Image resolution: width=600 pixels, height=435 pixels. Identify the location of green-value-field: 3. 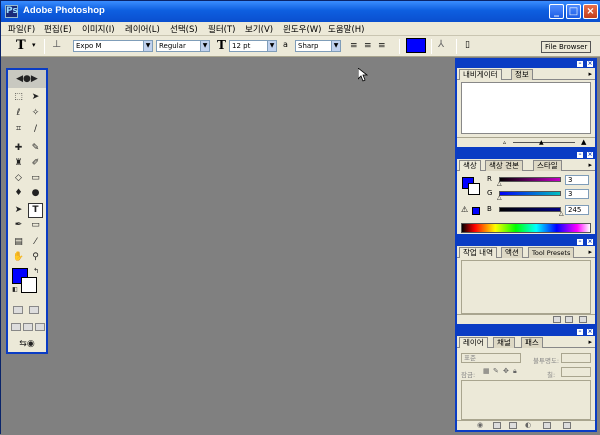
(577, 194).